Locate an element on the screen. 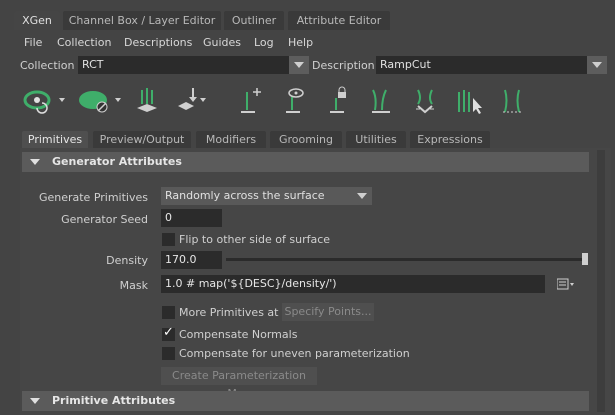 The height and width of the screenshot is (415, 615). tab-attribute-editor: Attribute Editor is located at coordinates (339, 20).